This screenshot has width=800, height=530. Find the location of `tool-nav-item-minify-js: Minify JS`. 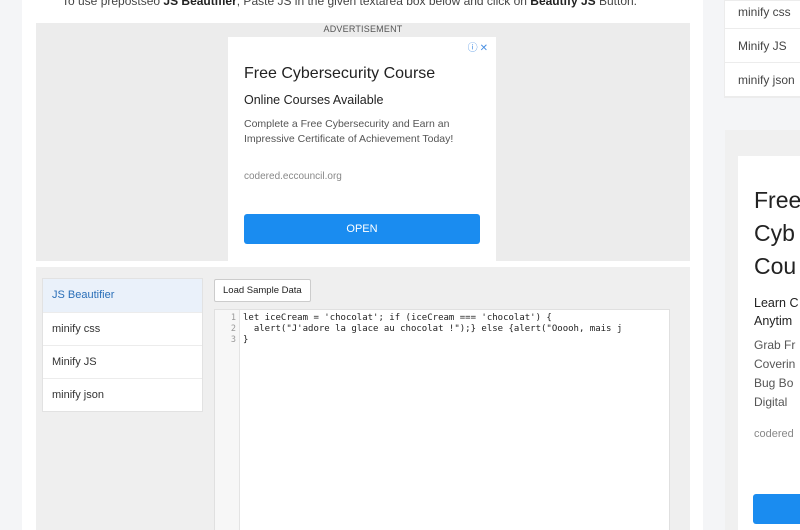

tool-nav-item-minify-js: Minify JS is located at coordinates (122, 361).